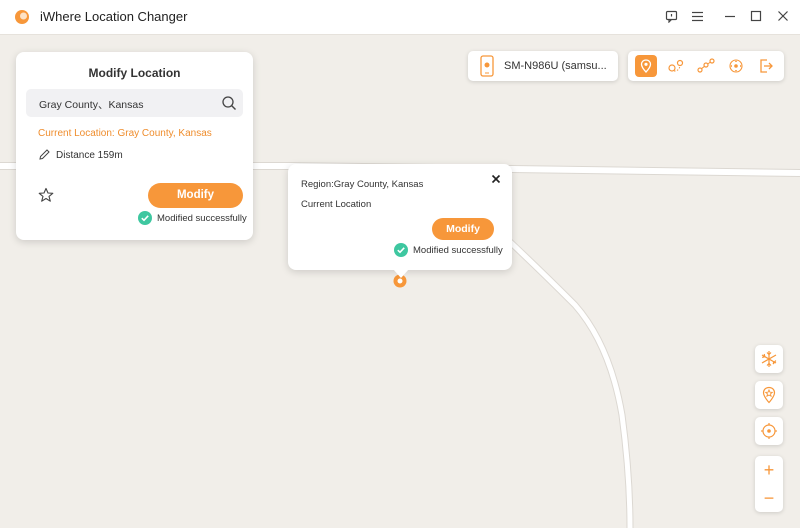  I want to click on popup-modify-button: Modify, so click(463, 229).